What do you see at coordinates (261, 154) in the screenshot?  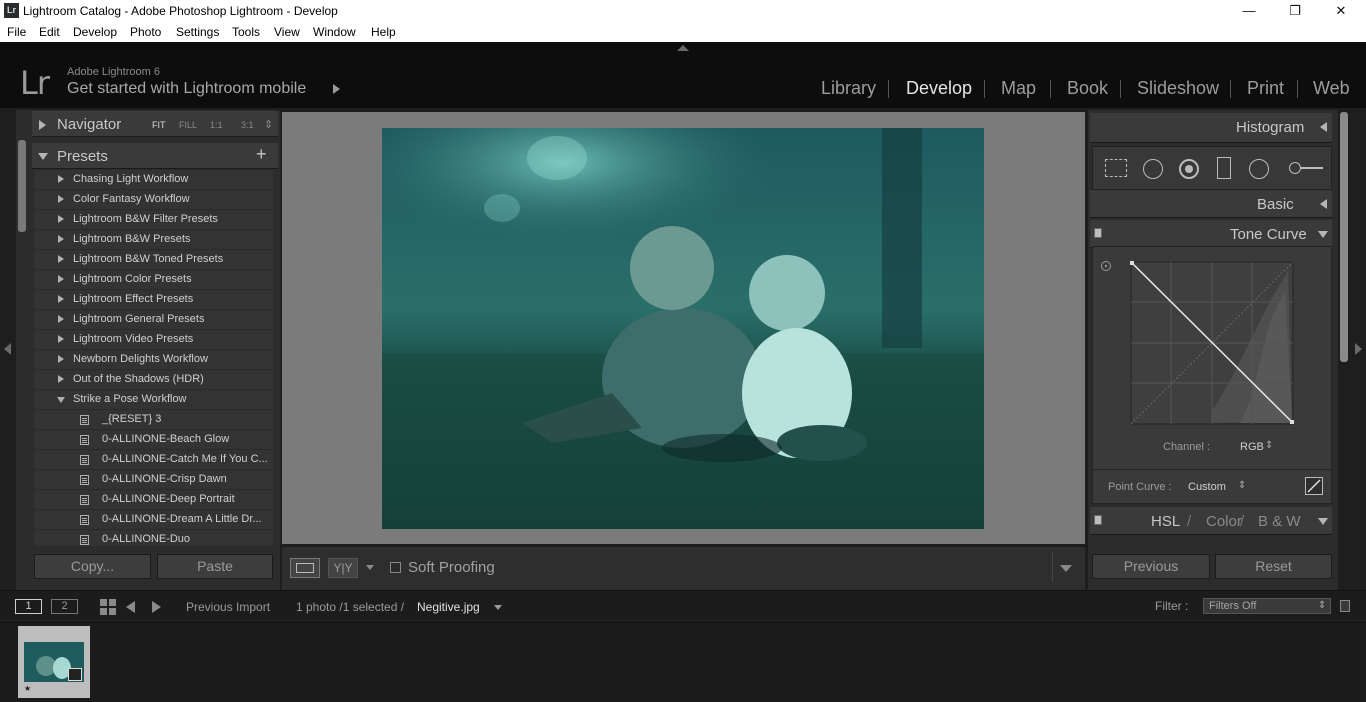 I see `add-preset-icon: +` at bounding box center [261, 154].